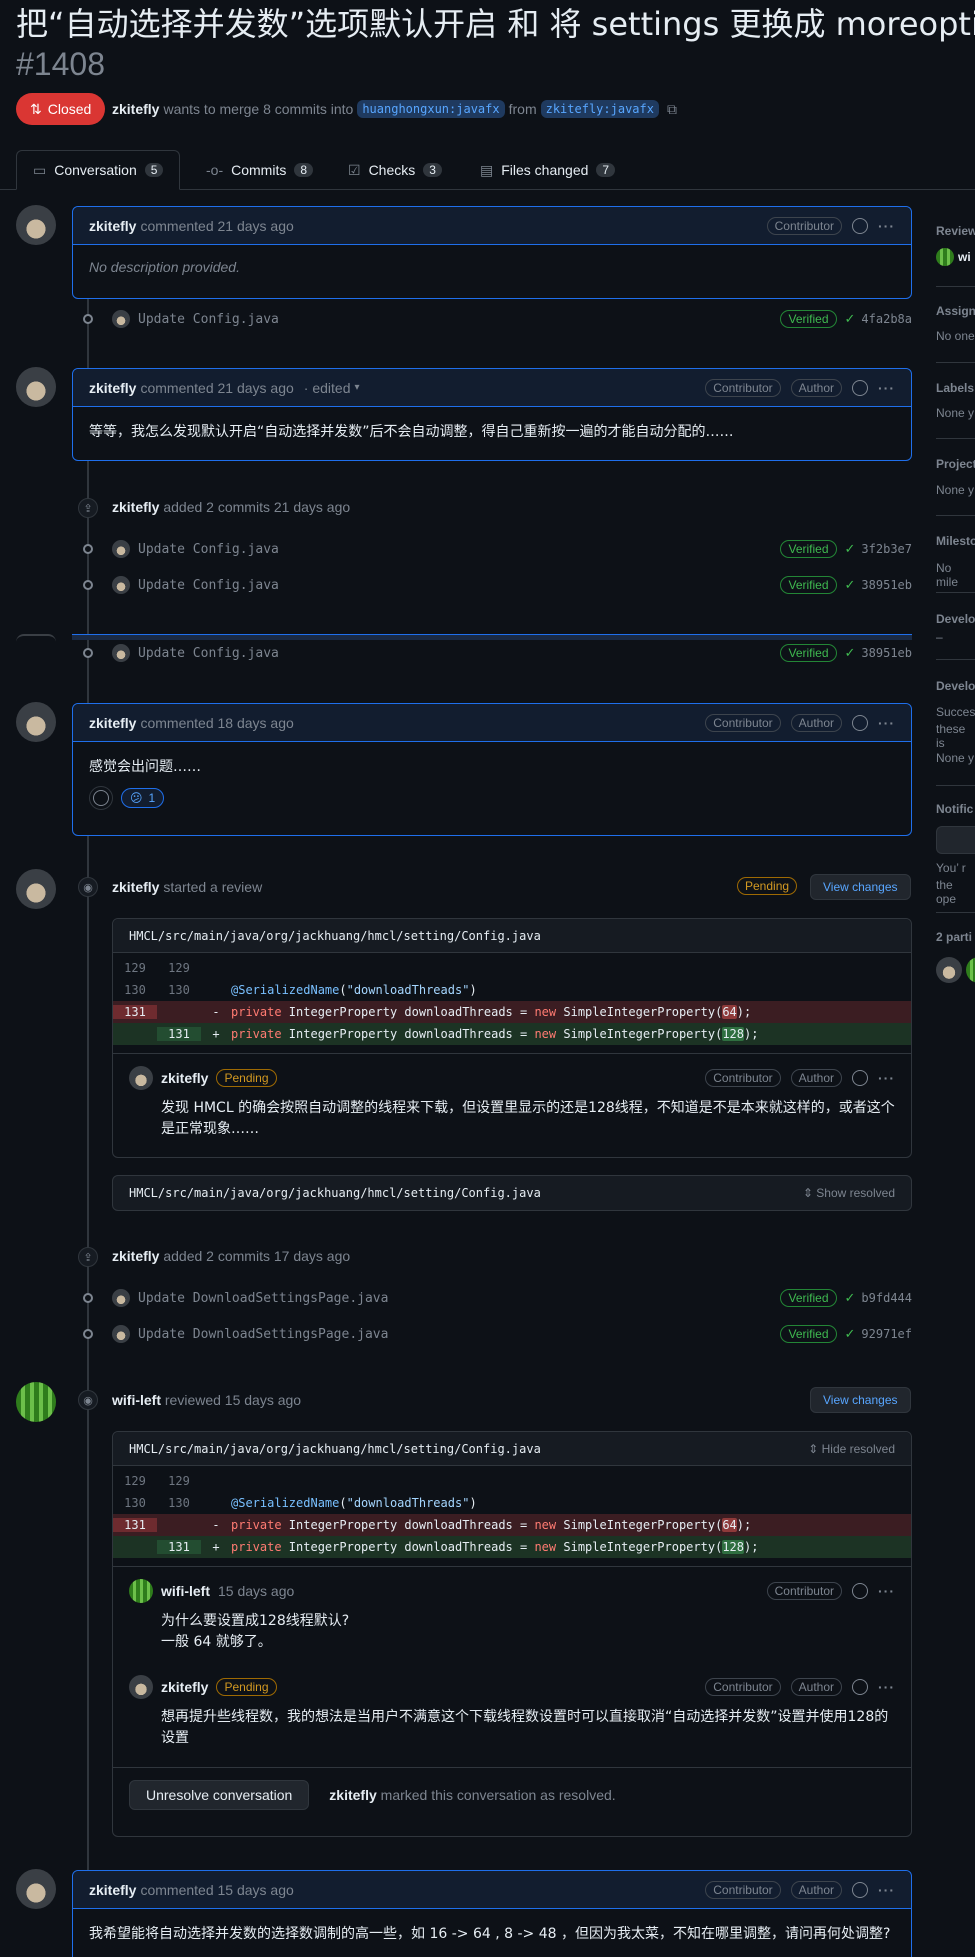 The height and width of the screenshot is (1957, 975). What do you see at coordinates (955, 464) in the screenshot?
I see `sidebar-projects-heading: Project` at bounding box center [955, 464].